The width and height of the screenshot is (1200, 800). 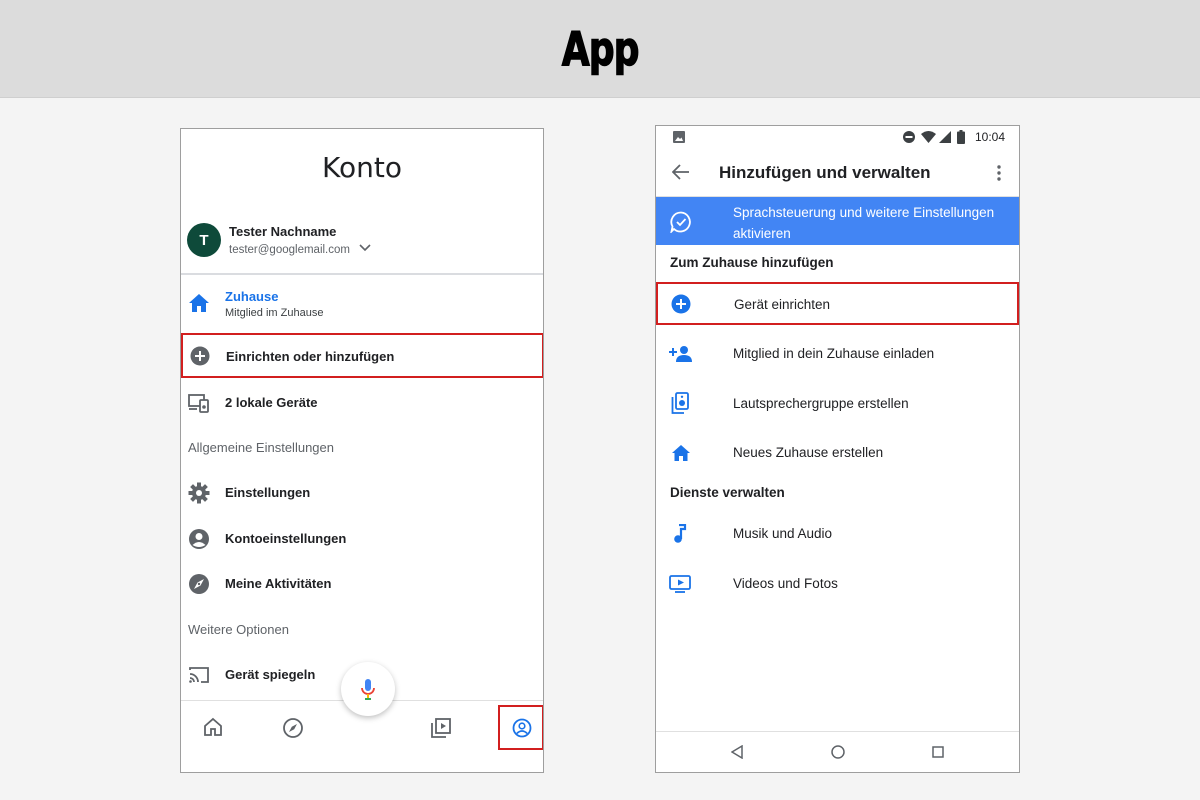 I want to click on nav-media-icon, so click(x=441, y=728).